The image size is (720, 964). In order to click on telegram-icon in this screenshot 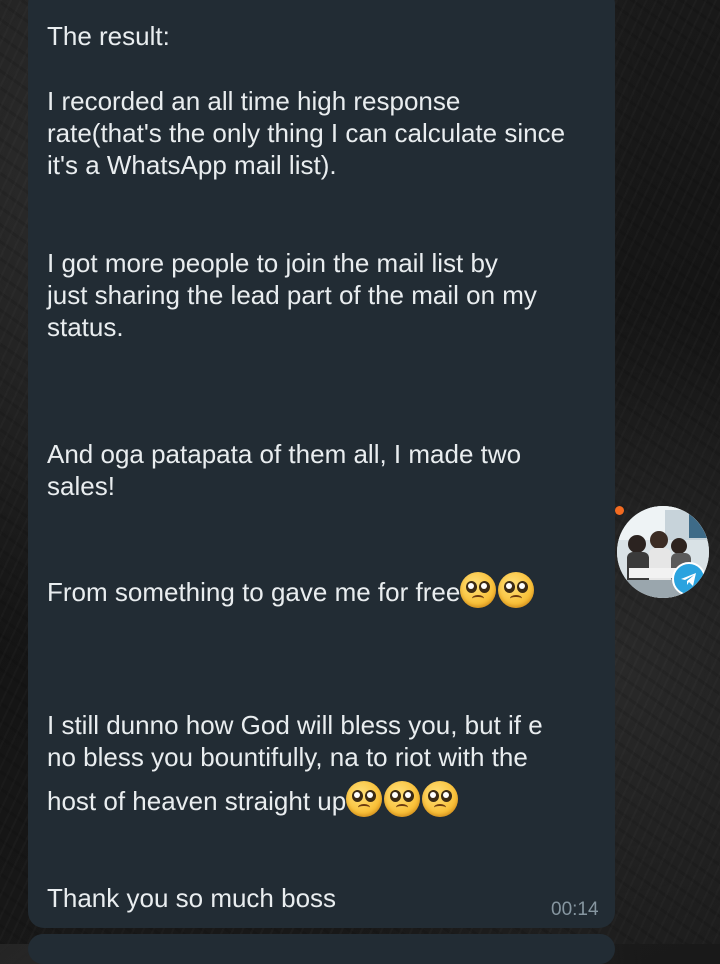, I will do `click(689, 579)`.